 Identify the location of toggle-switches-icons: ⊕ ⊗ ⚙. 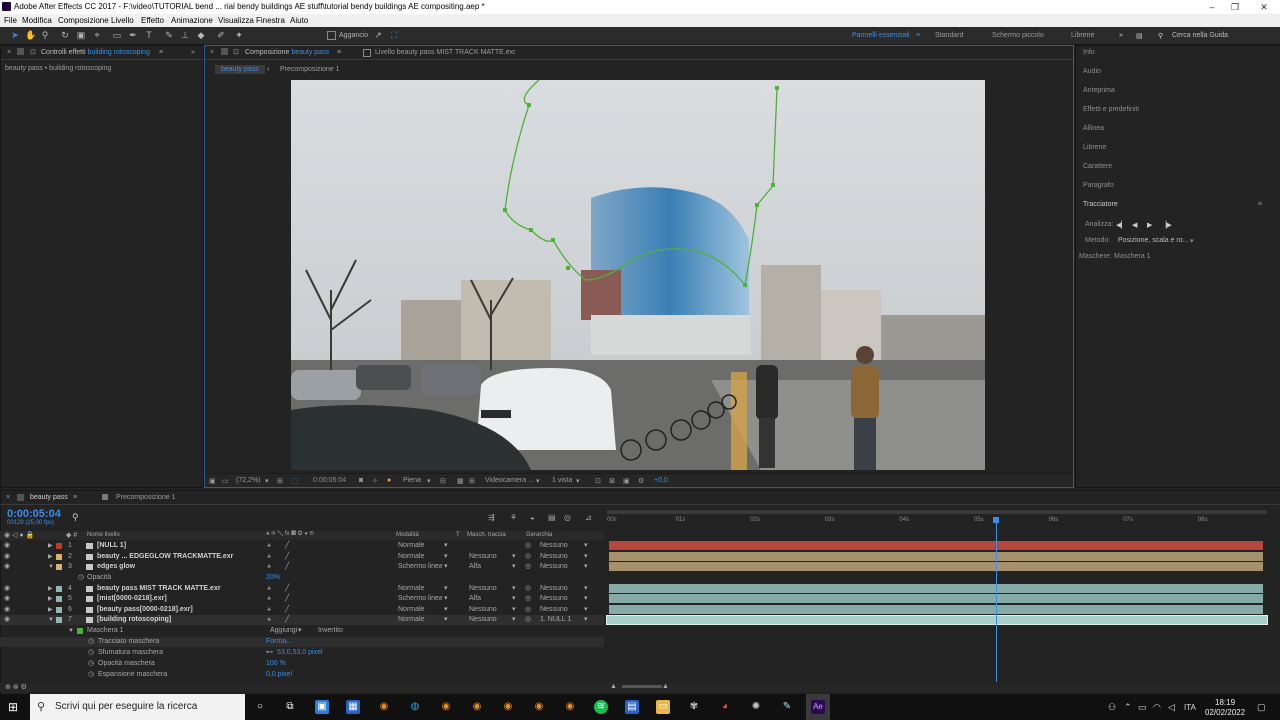
(16, 687).